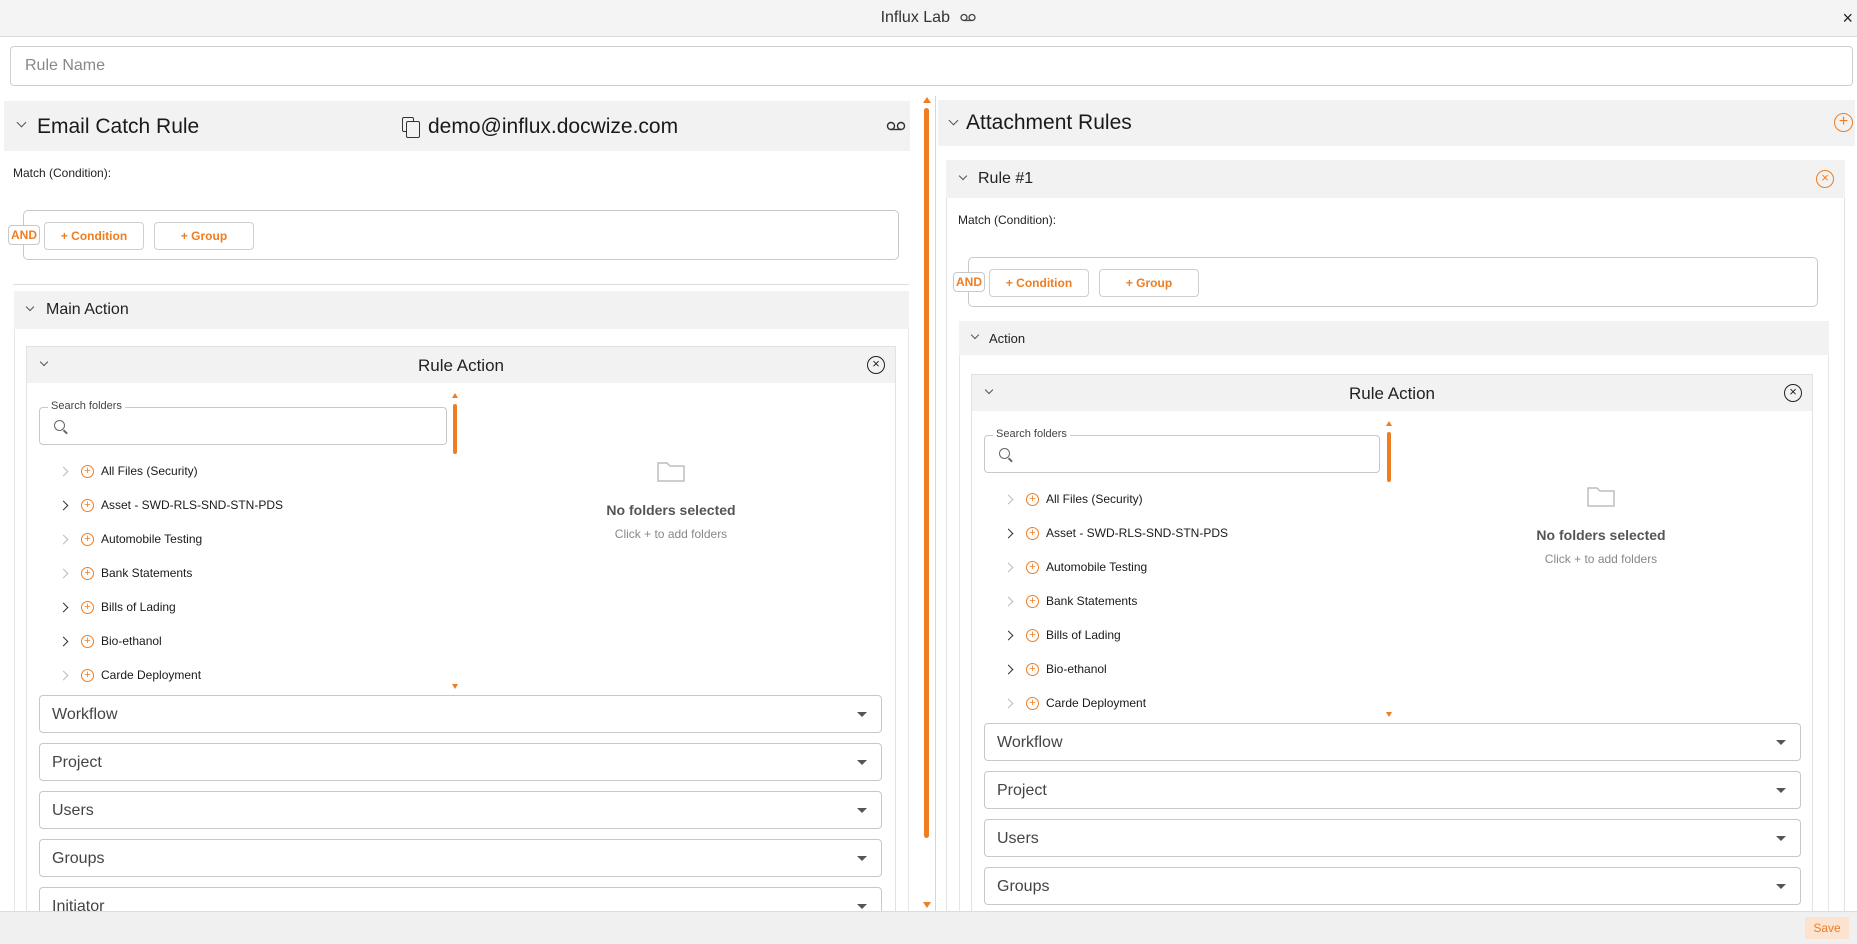 The width and height of the screenshot is (1857, 944). What do you see at coordinates (1395, 179) in the screenshot?
I see `rule-1-header: Rule #1 ×` at bounding box center [1395, 179].